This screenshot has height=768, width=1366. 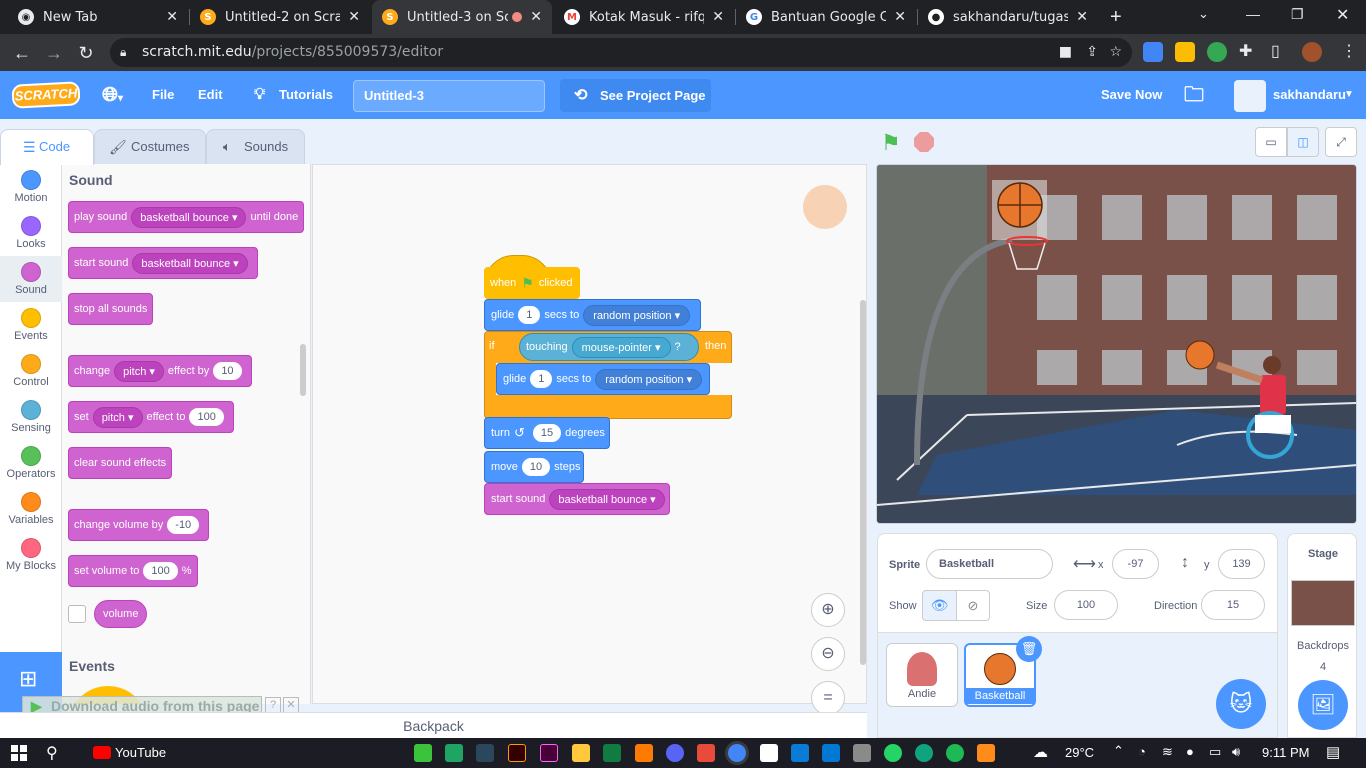 What do you see at coordinates (150, 147) in the screenshot?
I see `tab-costumes: 🖌︎ Costumes` at bounding box center [150, 147].